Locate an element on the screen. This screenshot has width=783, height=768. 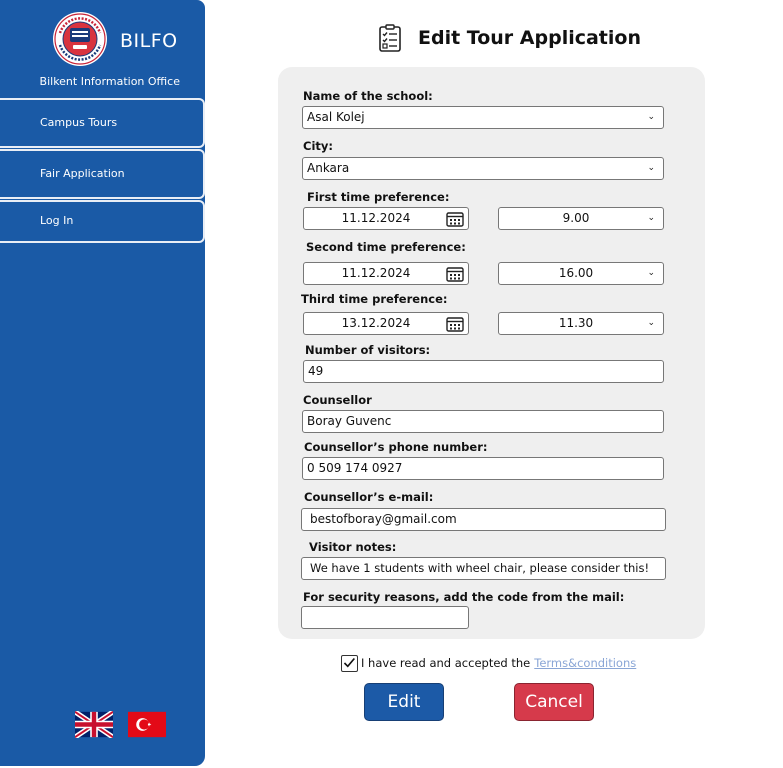
uk-flag-icon is located at coordinates (94, 724).